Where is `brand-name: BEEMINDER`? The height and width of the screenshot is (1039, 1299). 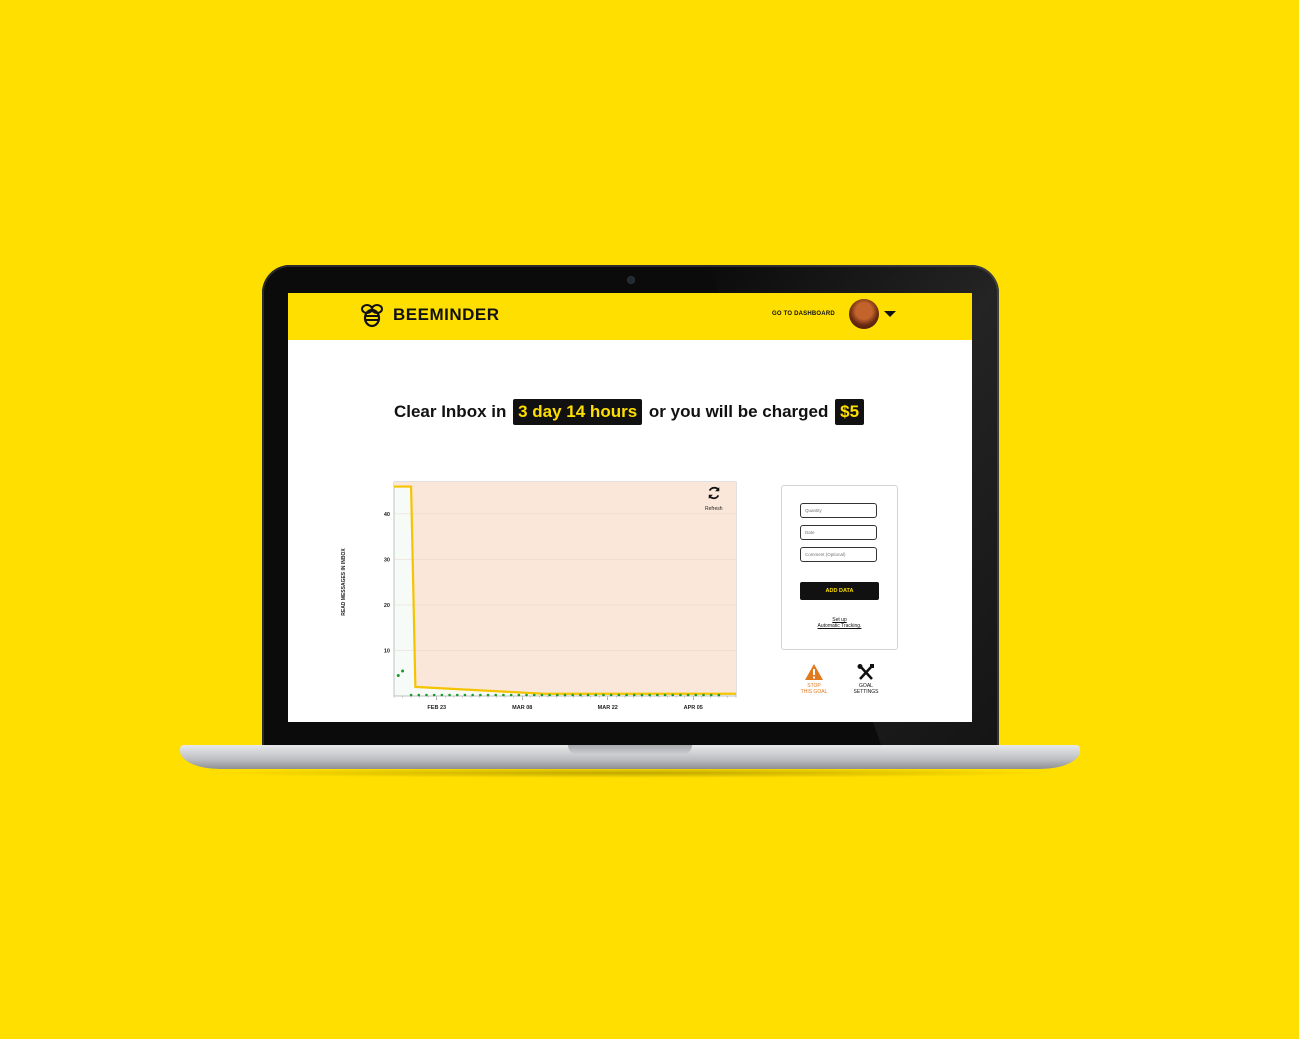 brand-name: BEEMINDER is located at coordinates (446, 314).